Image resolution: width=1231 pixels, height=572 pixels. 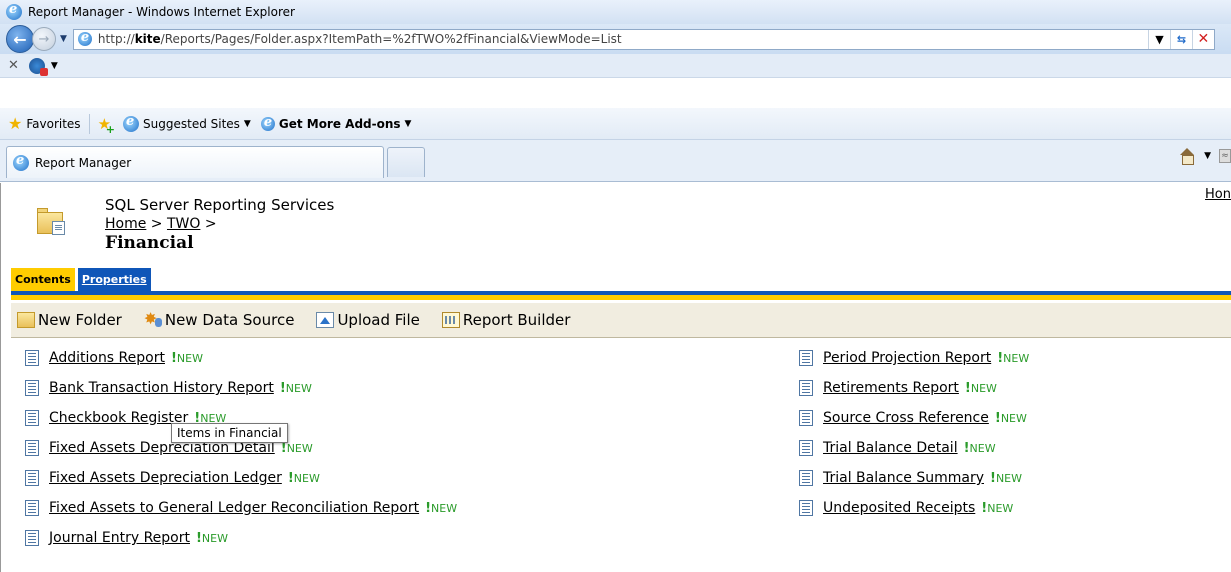 What do you see at coordinates (899, 508) in the screenshot?
I see `report-link: Undeposited Receipts` at bounding box center [899, 508].